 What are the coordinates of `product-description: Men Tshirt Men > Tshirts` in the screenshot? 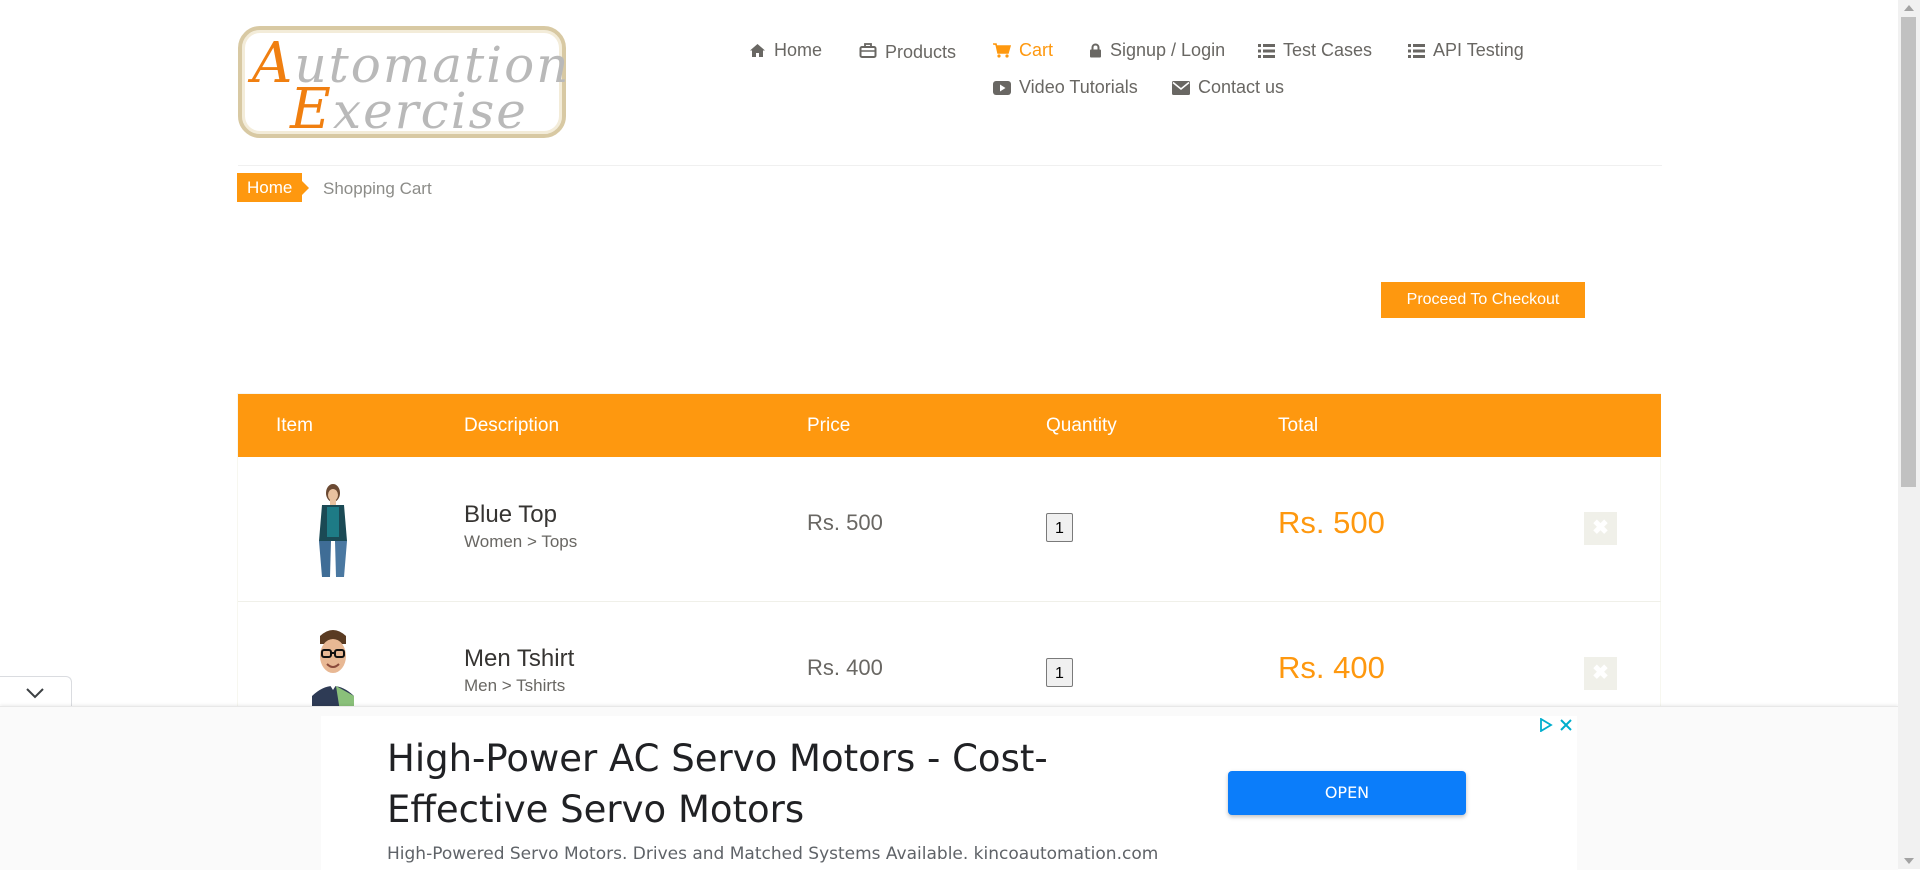 It's located at (519, 670).